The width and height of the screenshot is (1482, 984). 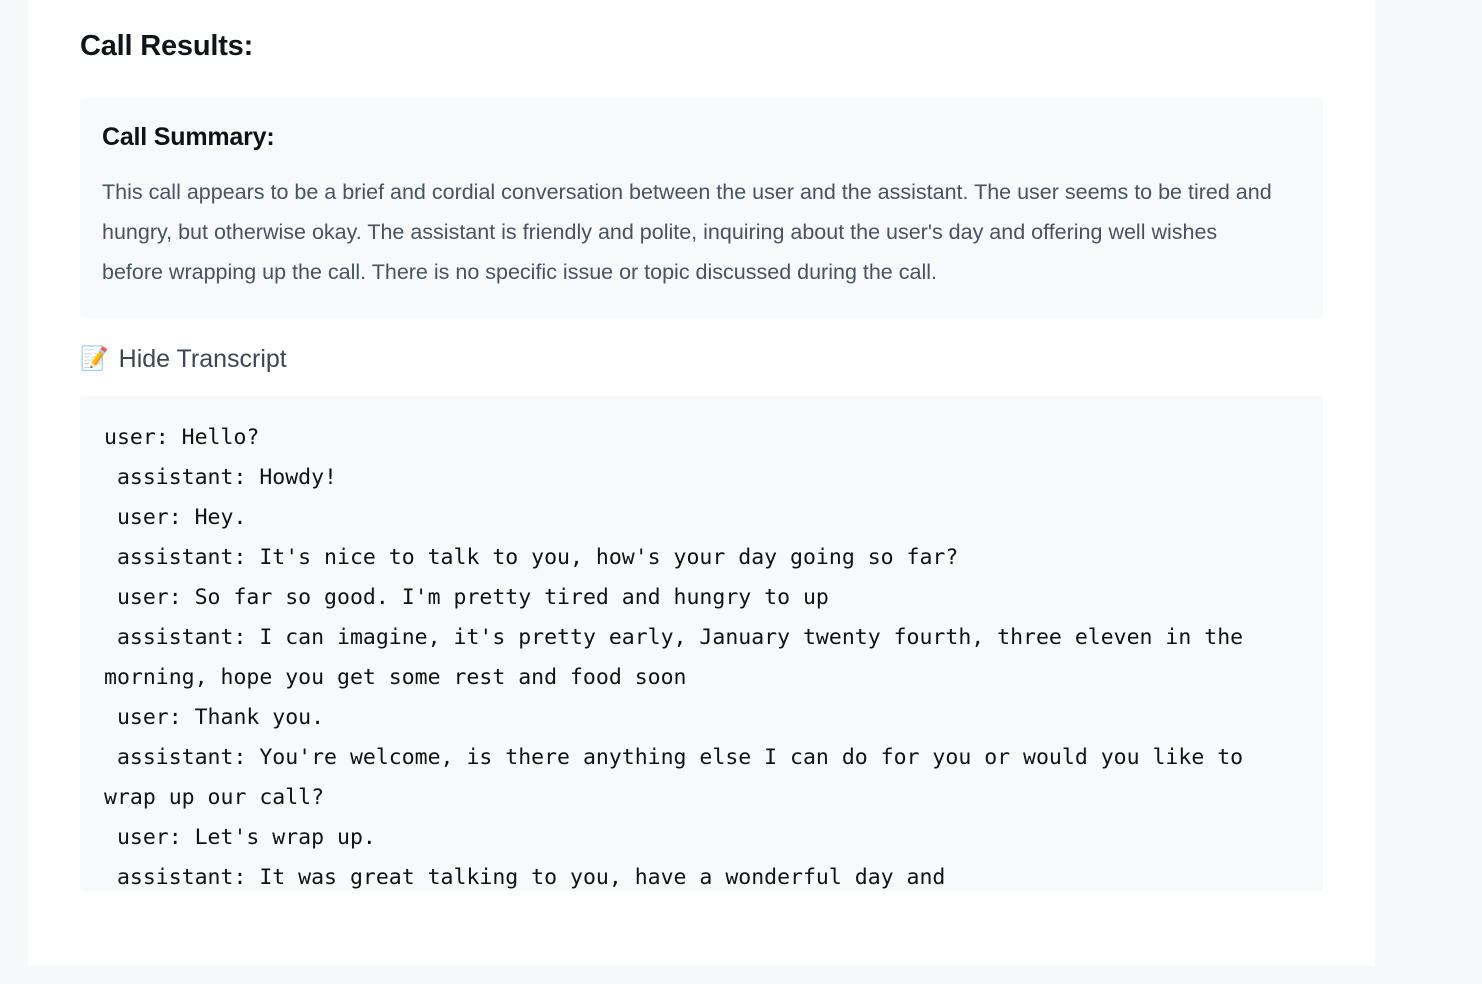 What do you see at coordinates (202, 358) in the screenshot?
I see `hide-transcript-label: Hide Transcript` at bounding box center [202, 358].